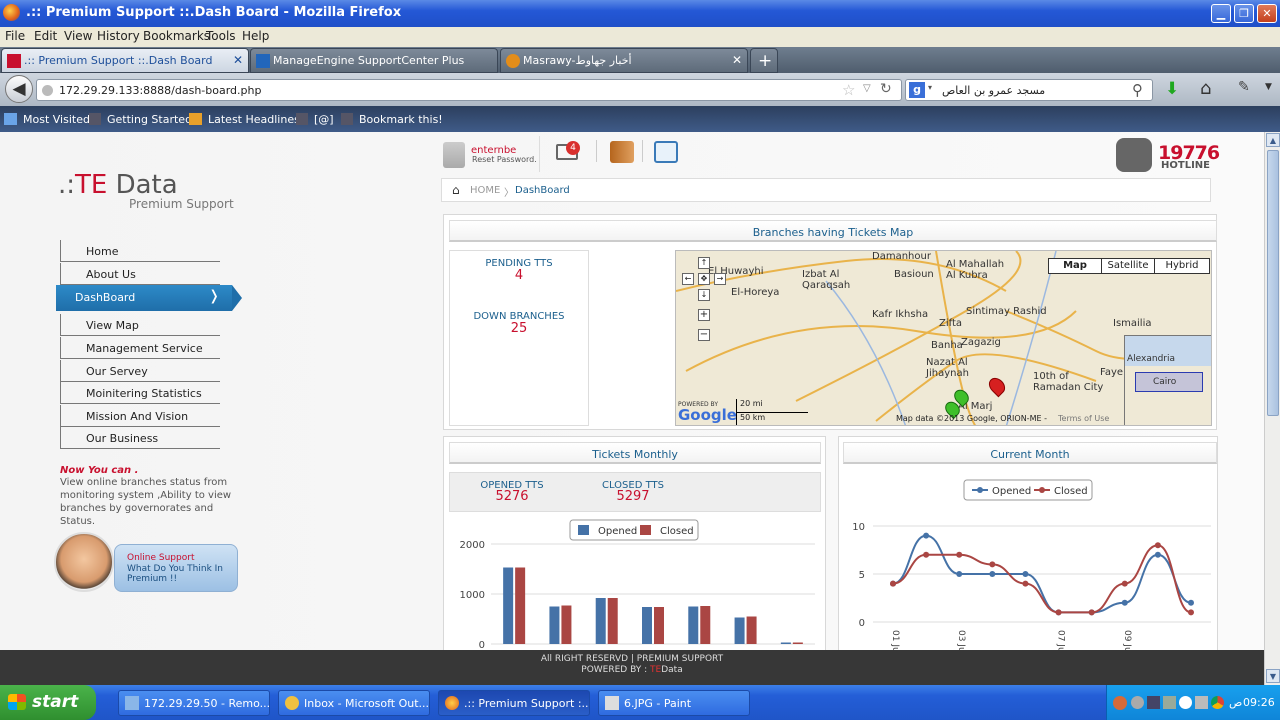  What do you see at coordinates (469, 90) in the screenshot?
I see `url-bar: 172.29.29.133:8888/dash-board.php ☆ ▽ ↻` at bounding box center [469, 90].